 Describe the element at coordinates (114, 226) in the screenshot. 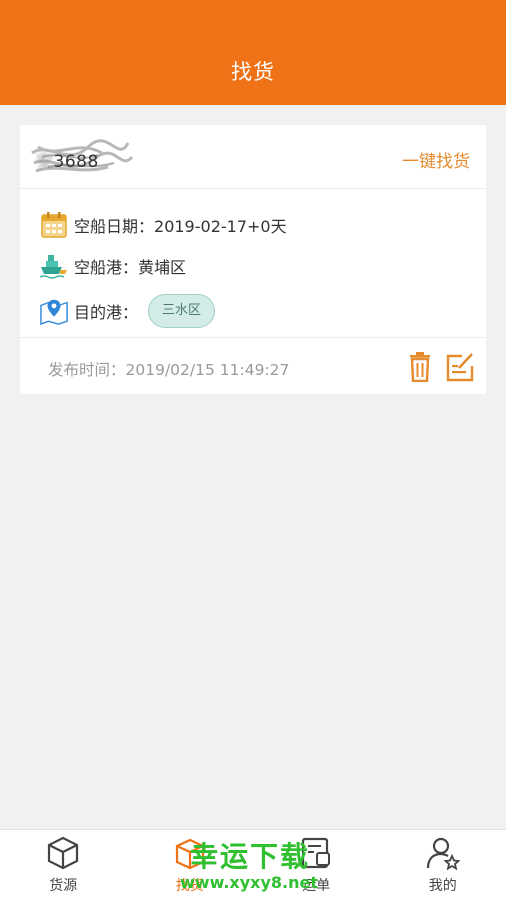

I see `date-label: 空船日期：` at that location.